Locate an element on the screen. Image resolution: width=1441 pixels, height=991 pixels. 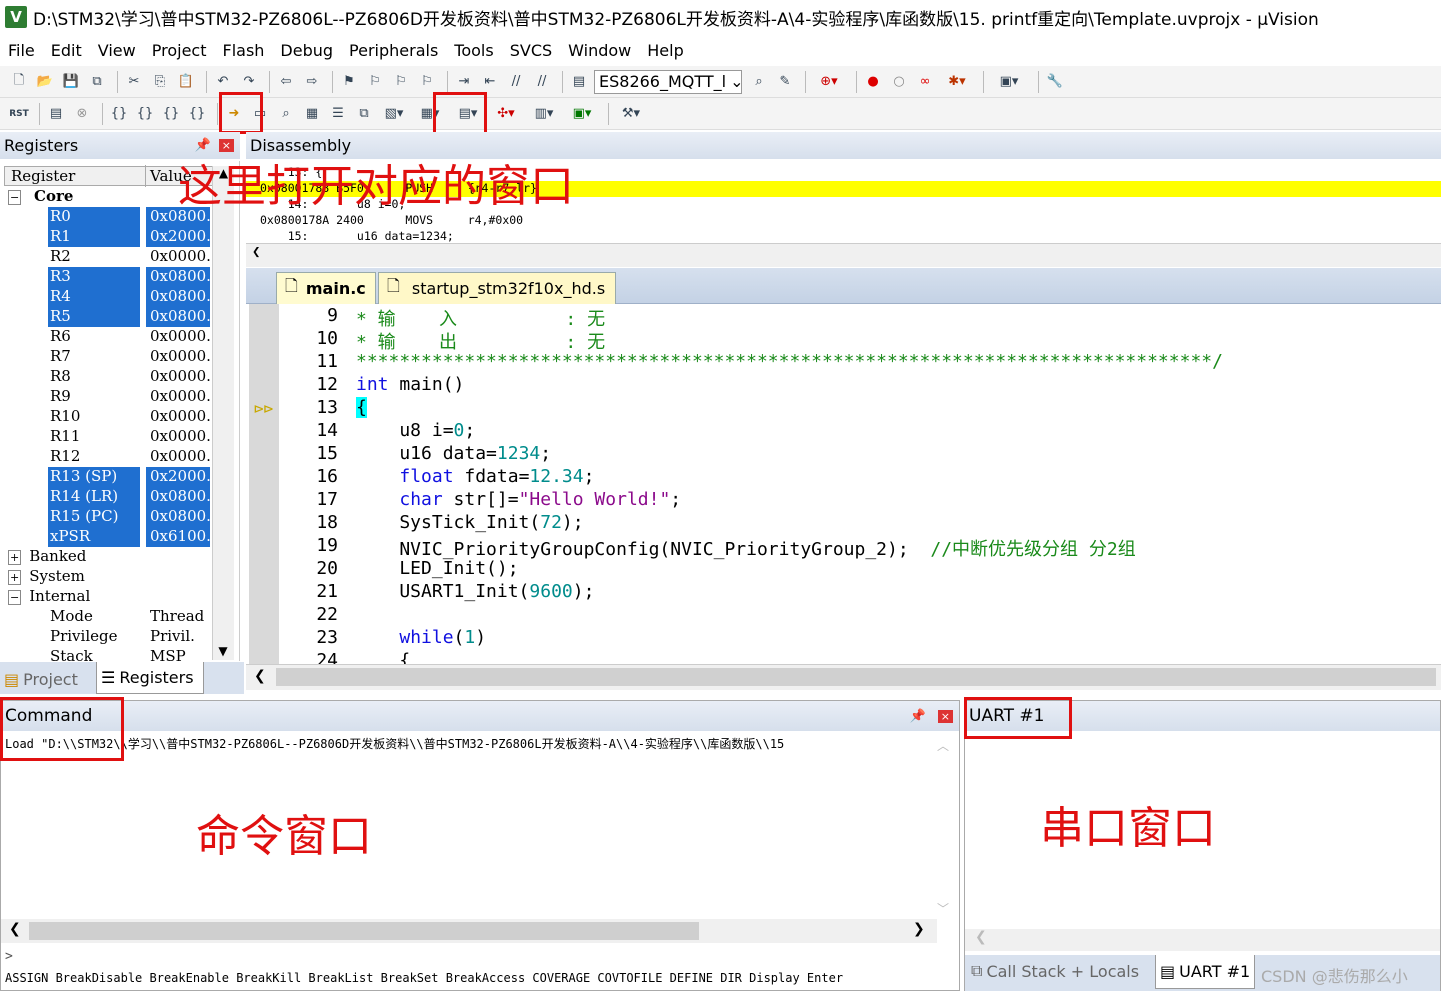
code-line: 17 char str[]="Hello World!"; is located at coordinates (843, 500).